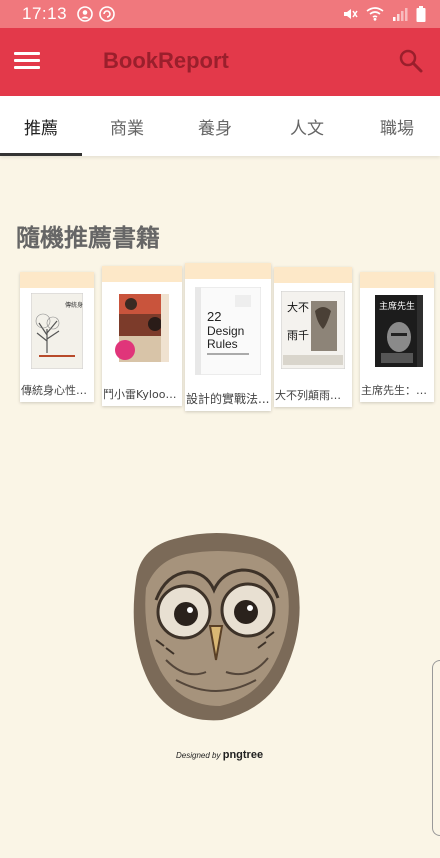 The width and height of the screenshot is (440, 858). What do you see at coordinates (41, 126) in the screenshot?
I see `tab-recommend: 推薦` at bounding box center [41, 126].